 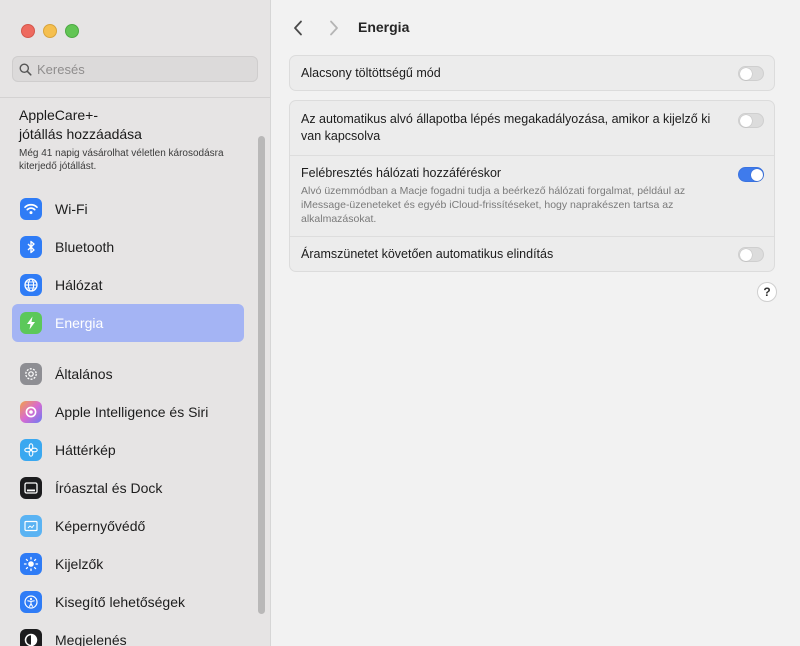 I want to click on setting-title: Alacsony töltöttségű mód, so click(x=371, y=73).